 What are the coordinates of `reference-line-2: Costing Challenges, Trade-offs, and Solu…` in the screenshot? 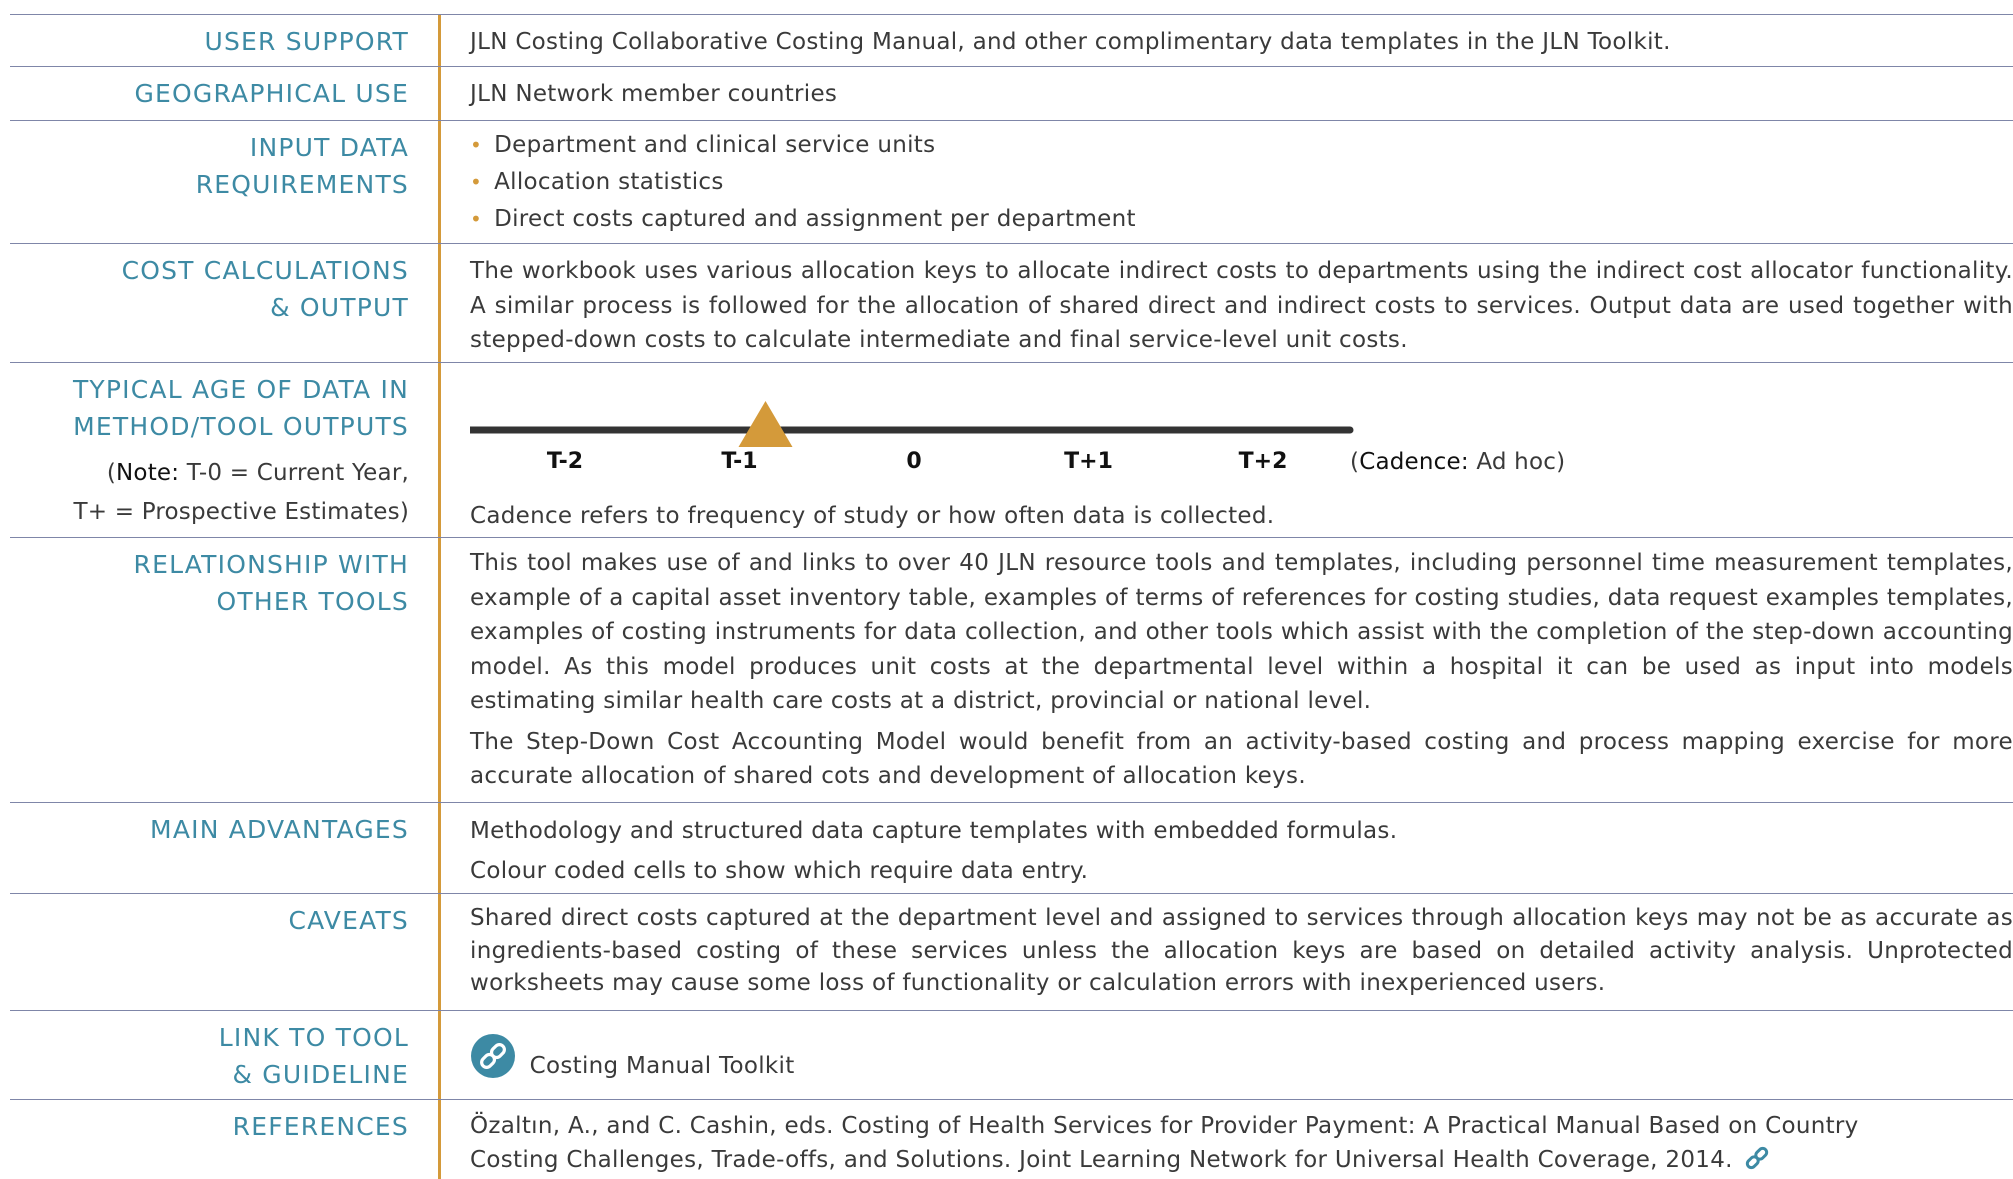 It's located at (1241, 1160).